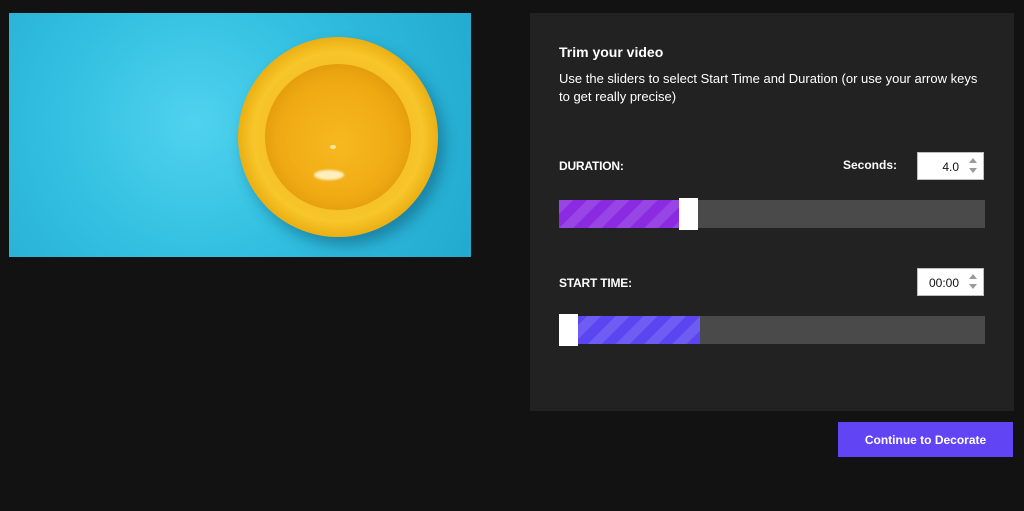 This screenshot has height=511, width=1024. What do you see at coordinates (611, 52) in the screenshot?
I see `panel-title: Trim your video` at bounding box center [611, 52].